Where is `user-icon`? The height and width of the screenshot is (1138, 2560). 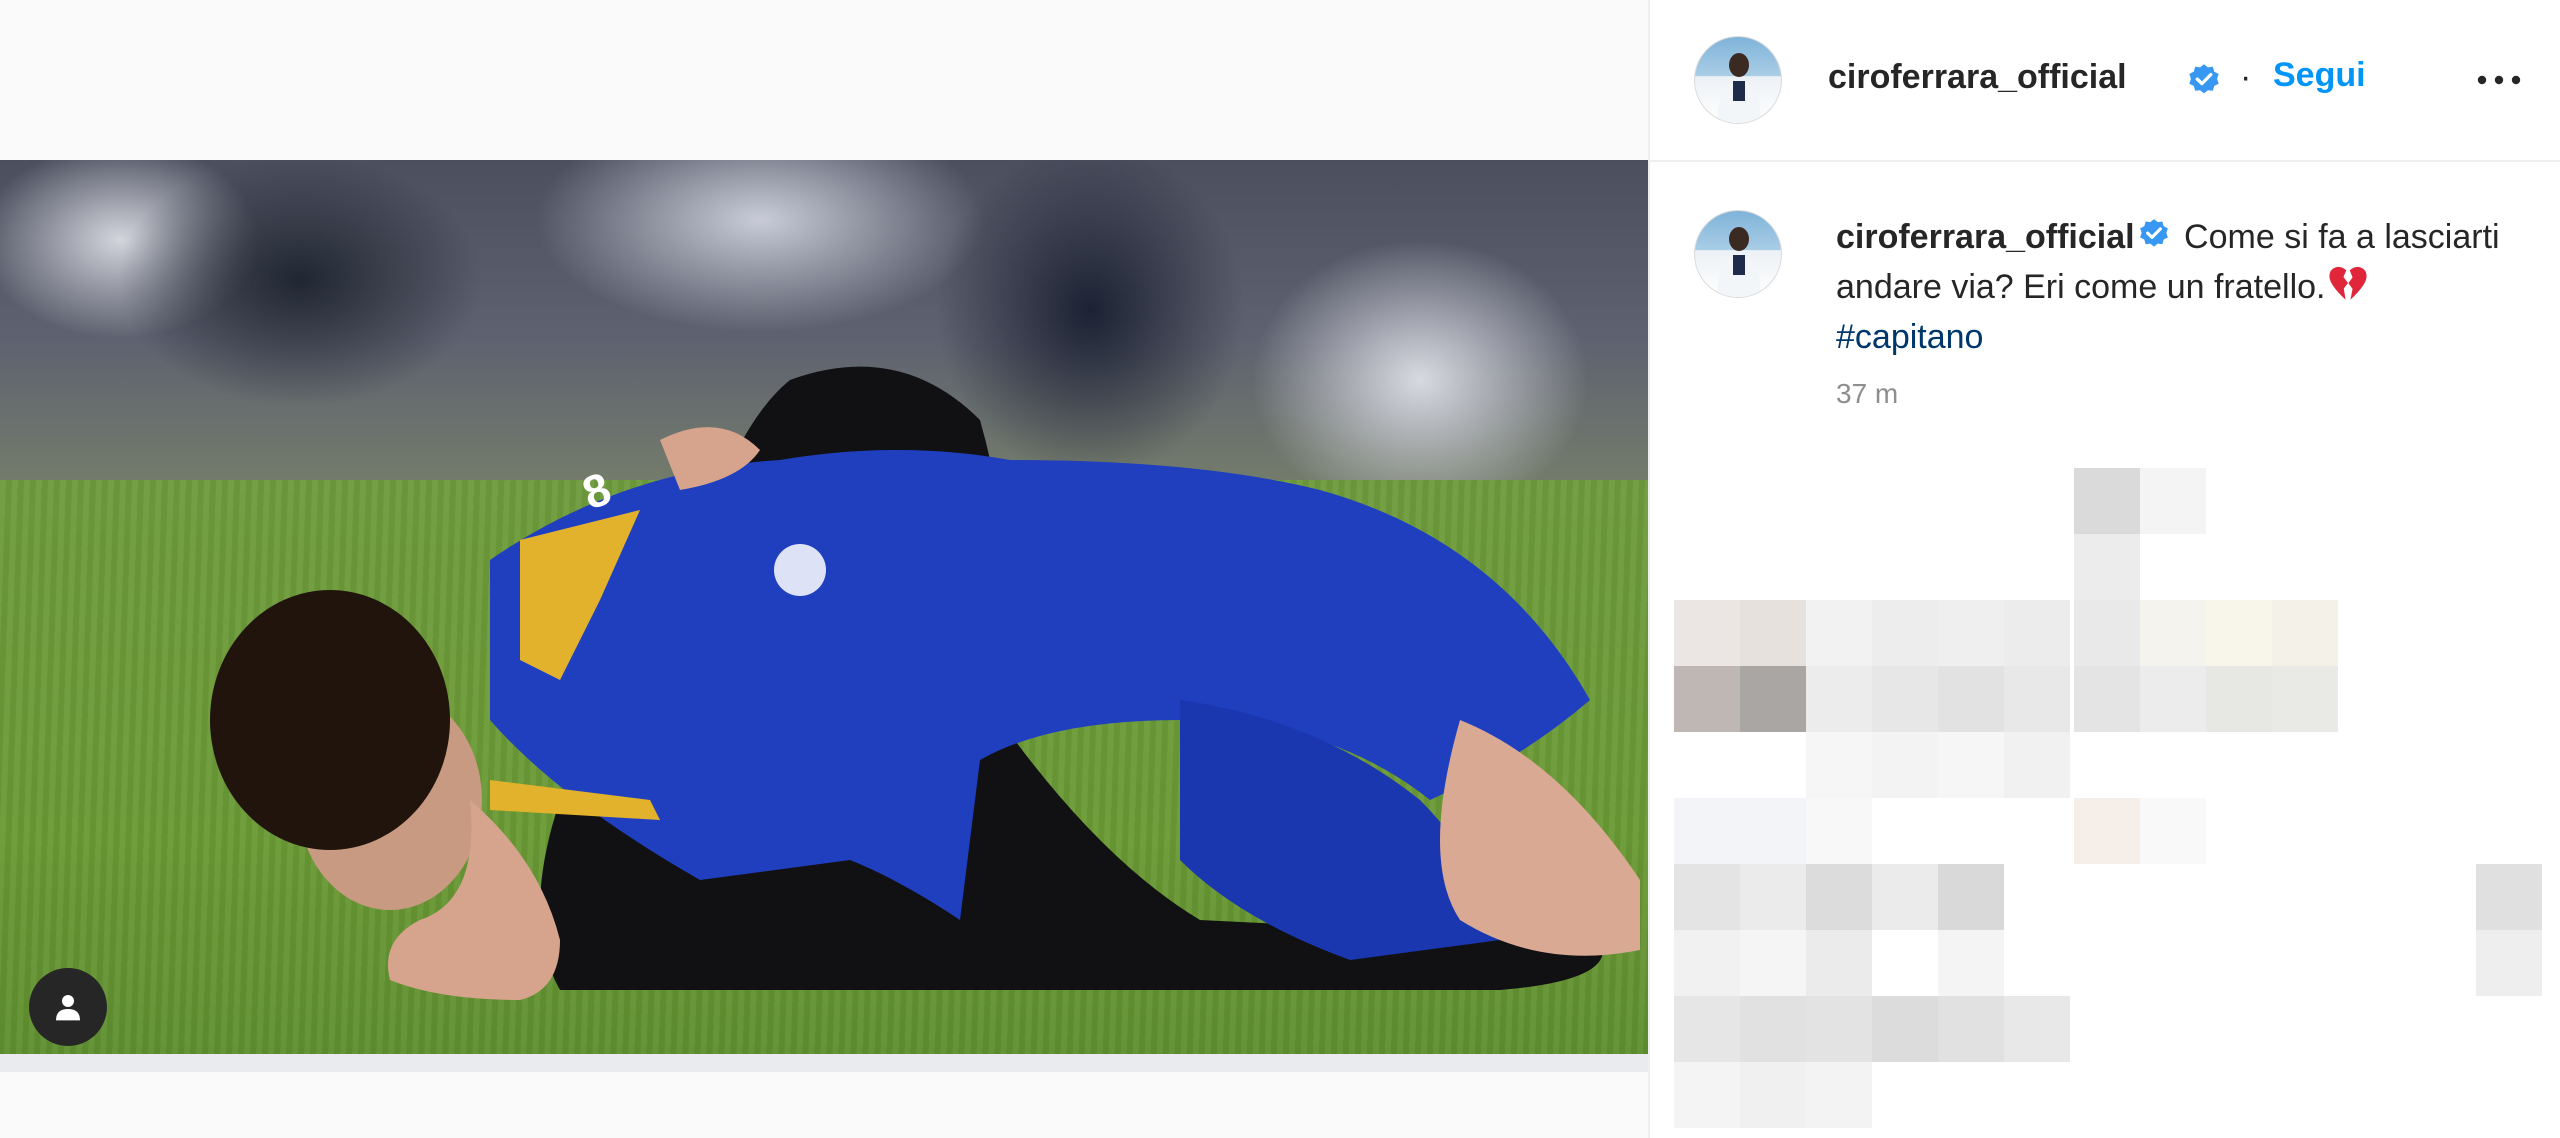
user-icon is located at coordinates (68, 1008).